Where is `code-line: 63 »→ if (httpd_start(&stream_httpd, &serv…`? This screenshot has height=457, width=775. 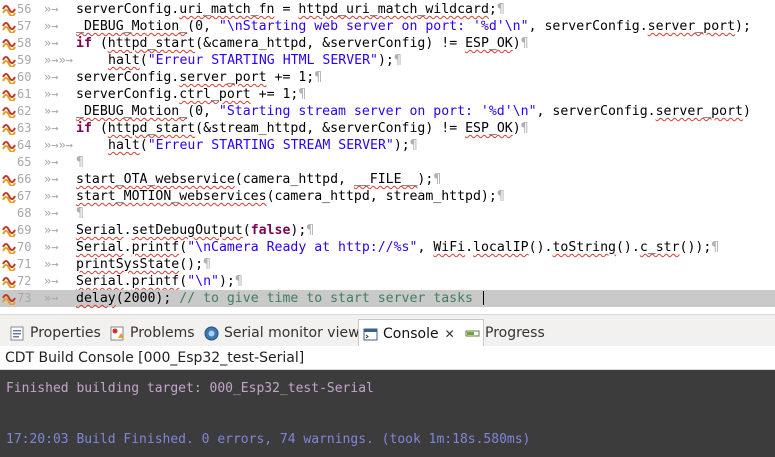
code-line: 63 »→ if (httpd_start(&stream_httpd, &serv… is located at coordinates (387, 128).